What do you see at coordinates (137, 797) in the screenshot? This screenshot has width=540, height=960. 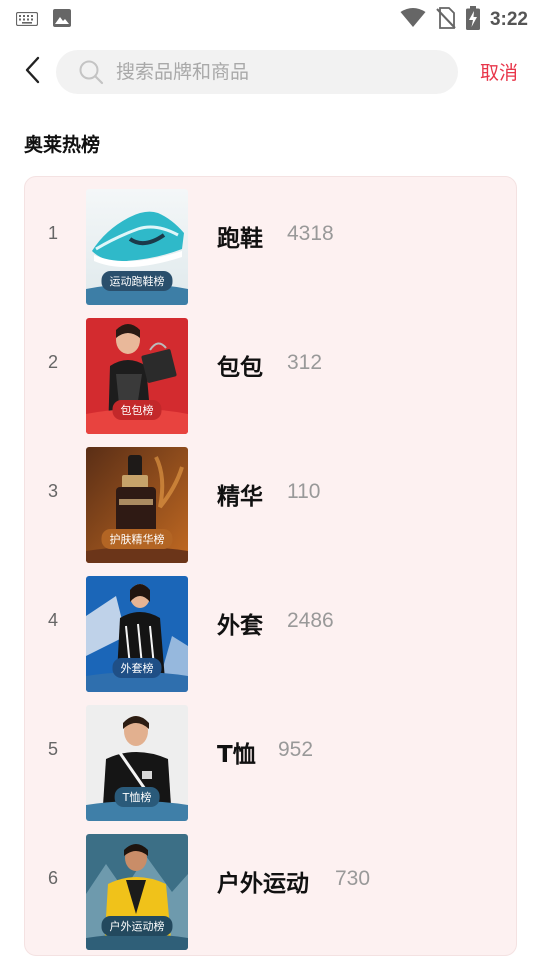 I see `thumbnail-tag: T恤榜` at bounding box center [137, 797].